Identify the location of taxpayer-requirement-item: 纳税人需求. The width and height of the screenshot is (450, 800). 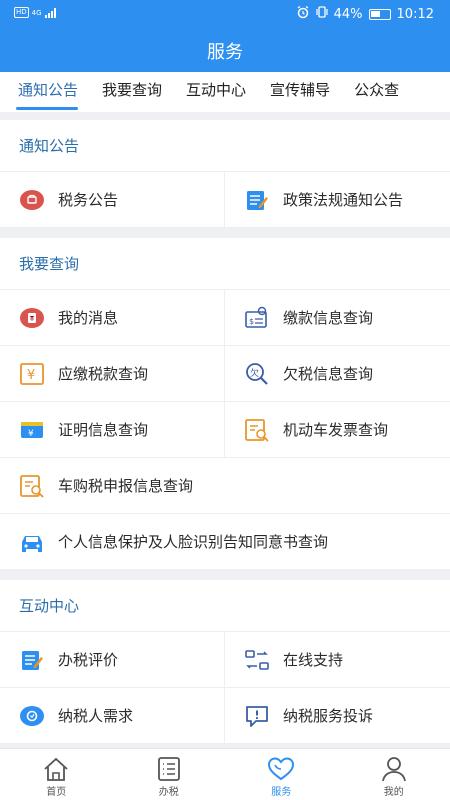
(112, 716).